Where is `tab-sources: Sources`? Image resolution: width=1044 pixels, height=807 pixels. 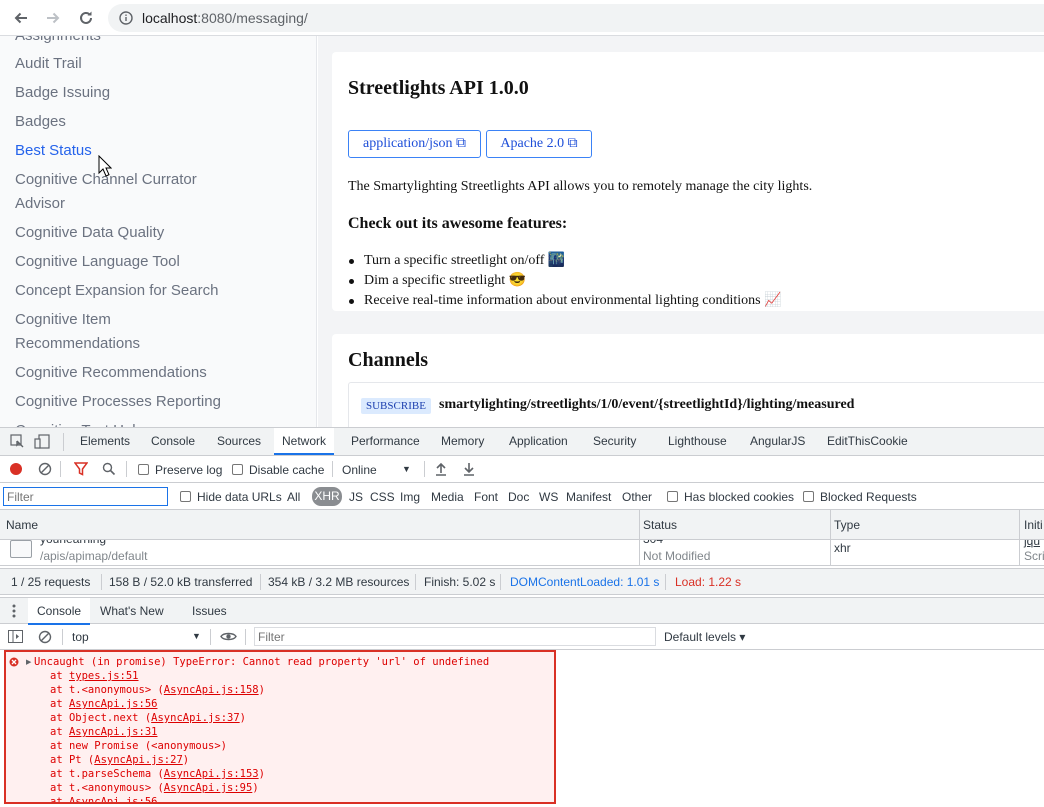
tab-sources: Sources is located at coordinates (239, 441).